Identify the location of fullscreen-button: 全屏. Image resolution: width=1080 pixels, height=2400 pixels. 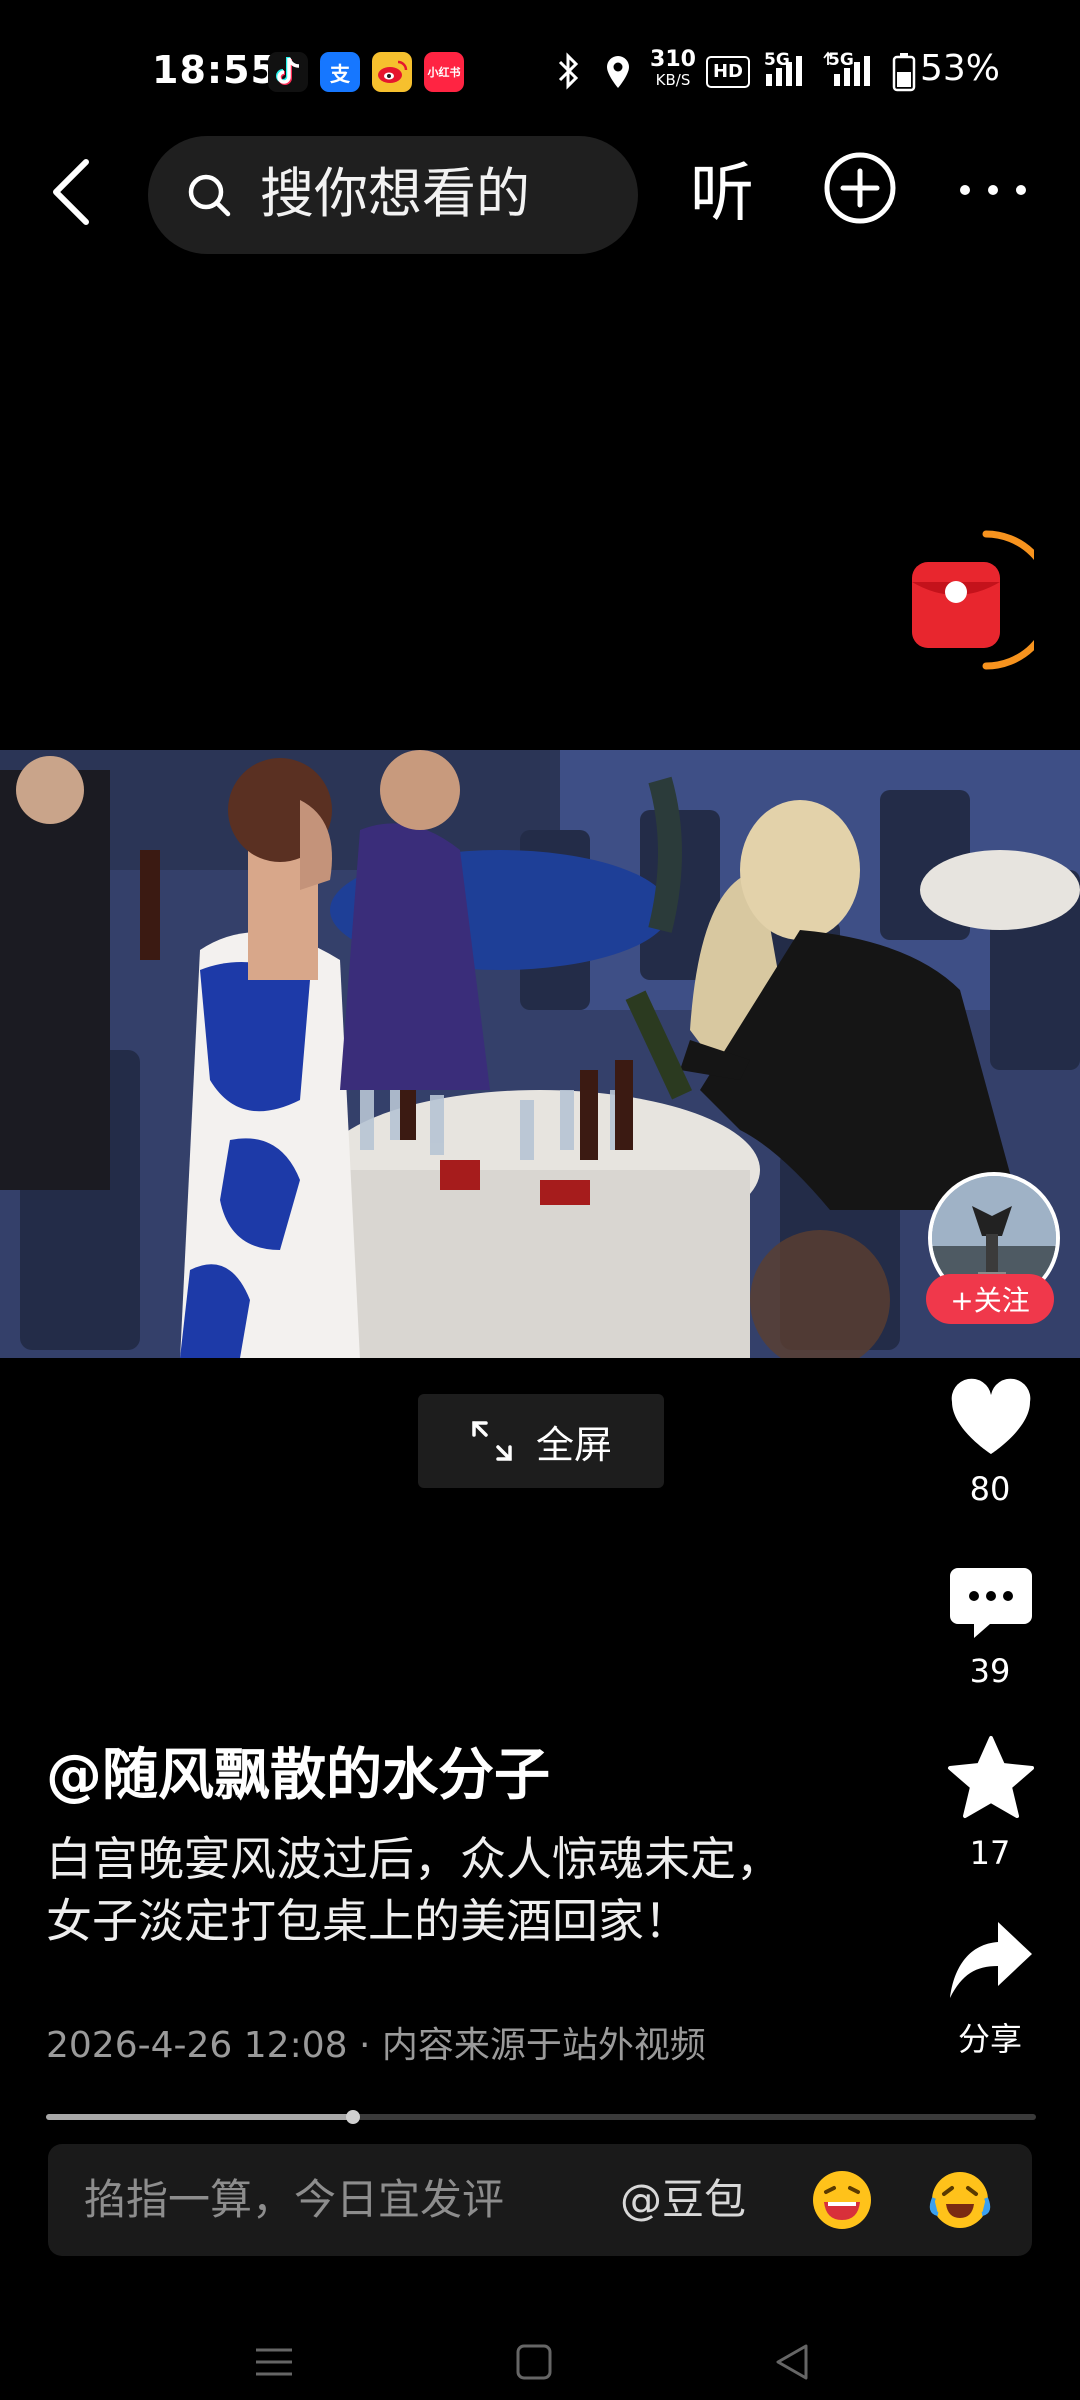
(541, 1441).